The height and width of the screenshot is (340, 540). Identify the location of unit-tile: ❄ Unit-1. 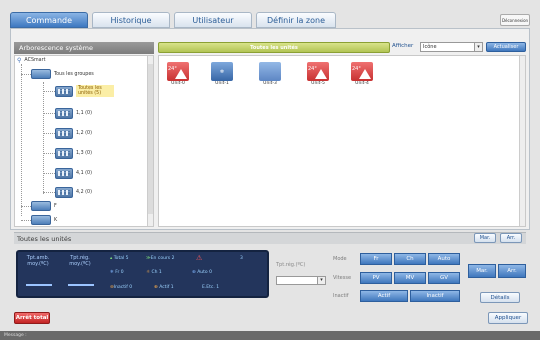
(222, 74).